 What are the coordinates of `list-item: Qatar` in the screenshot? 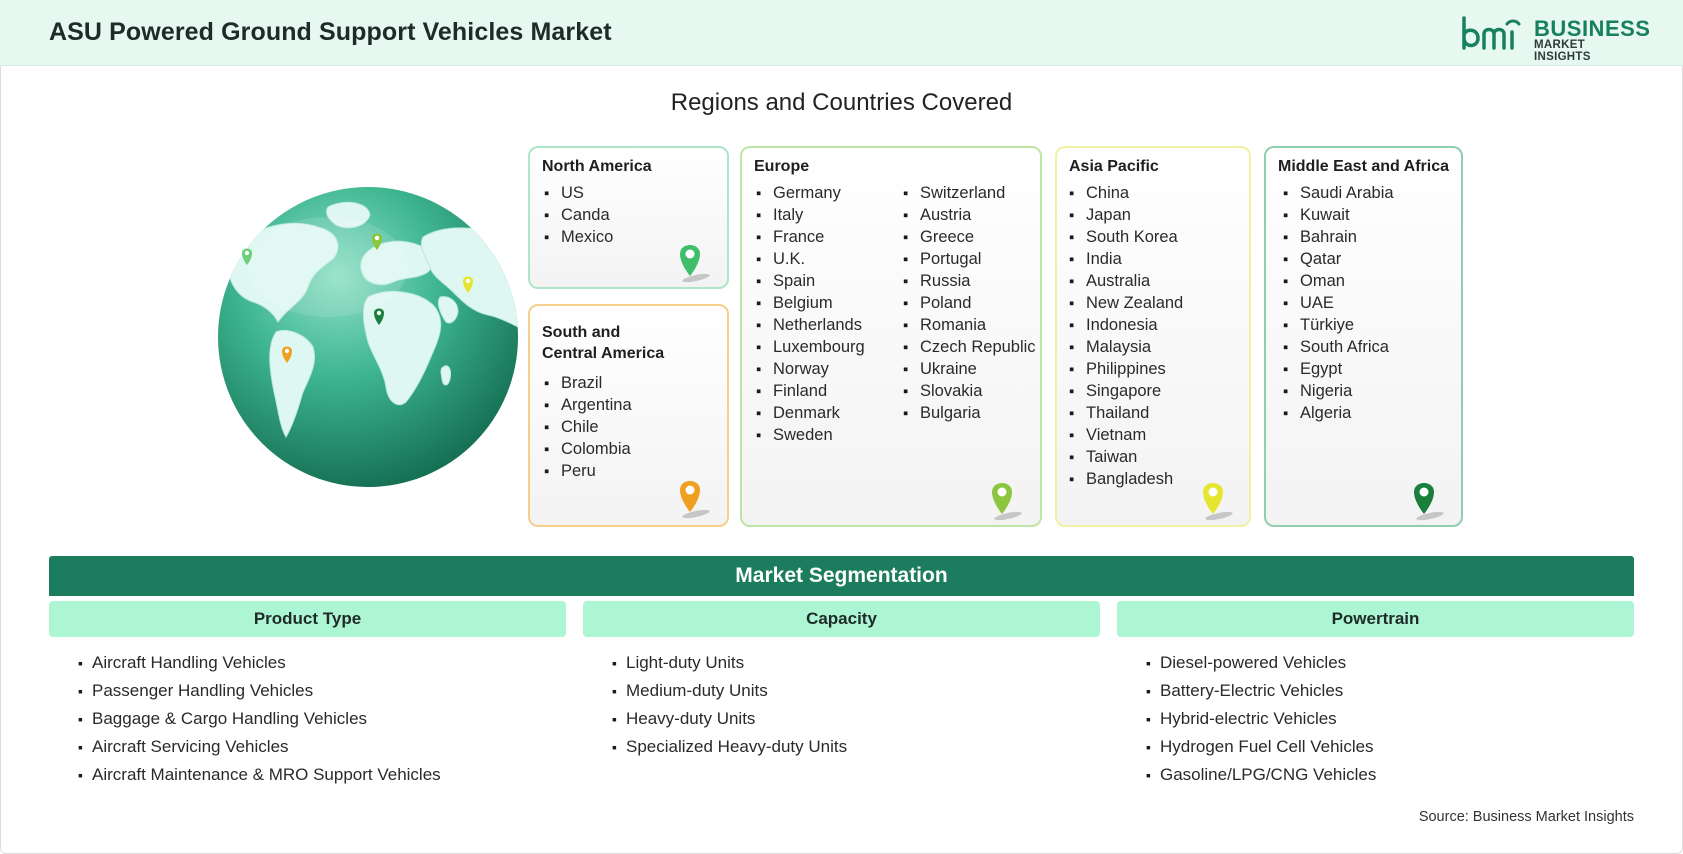 It's located at (1338, 259).